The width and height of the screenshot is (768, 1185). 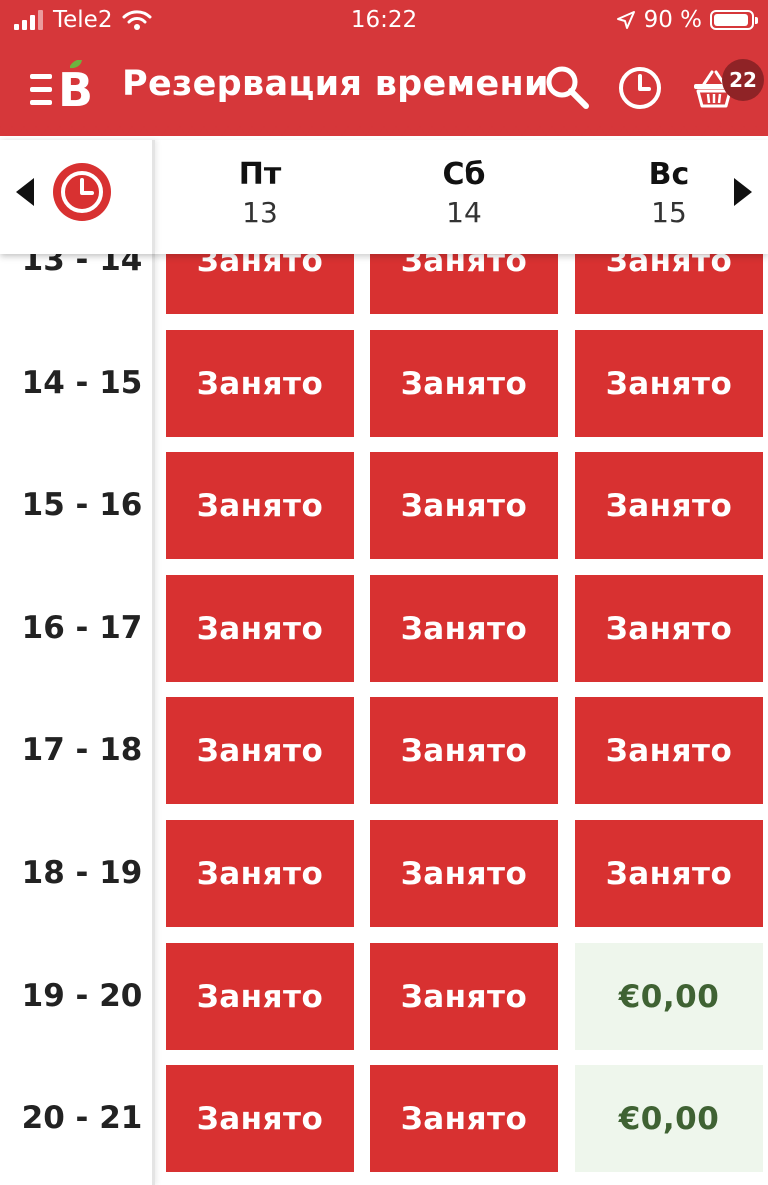 What do you see at coordinates (260, 212) in the screenshot?
I see `day-number: 13` at bounding box center [260, 212].